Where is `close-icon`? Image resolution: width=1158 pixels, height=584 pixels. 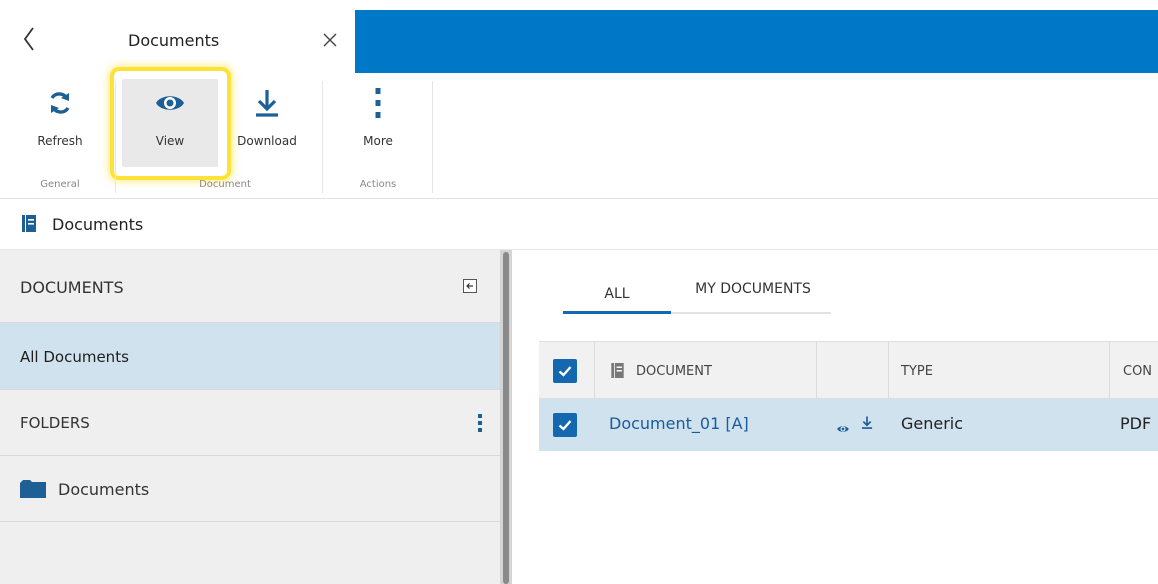 close-icon is located at coordinates (330, 40).